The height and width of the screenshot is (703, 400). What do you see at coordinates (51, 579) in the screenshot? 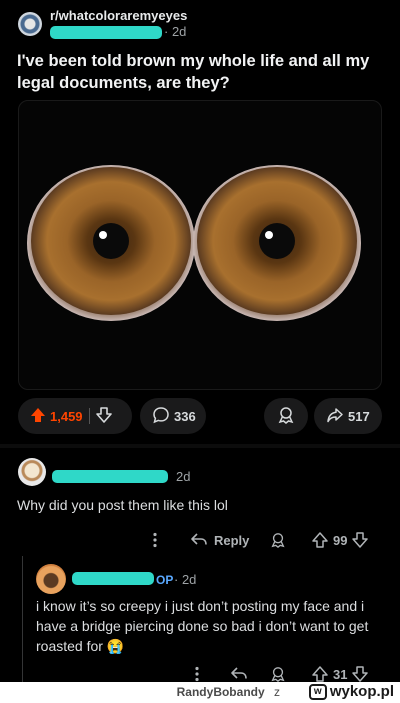
I see `op-avatar` at bounding box center [51, 579].